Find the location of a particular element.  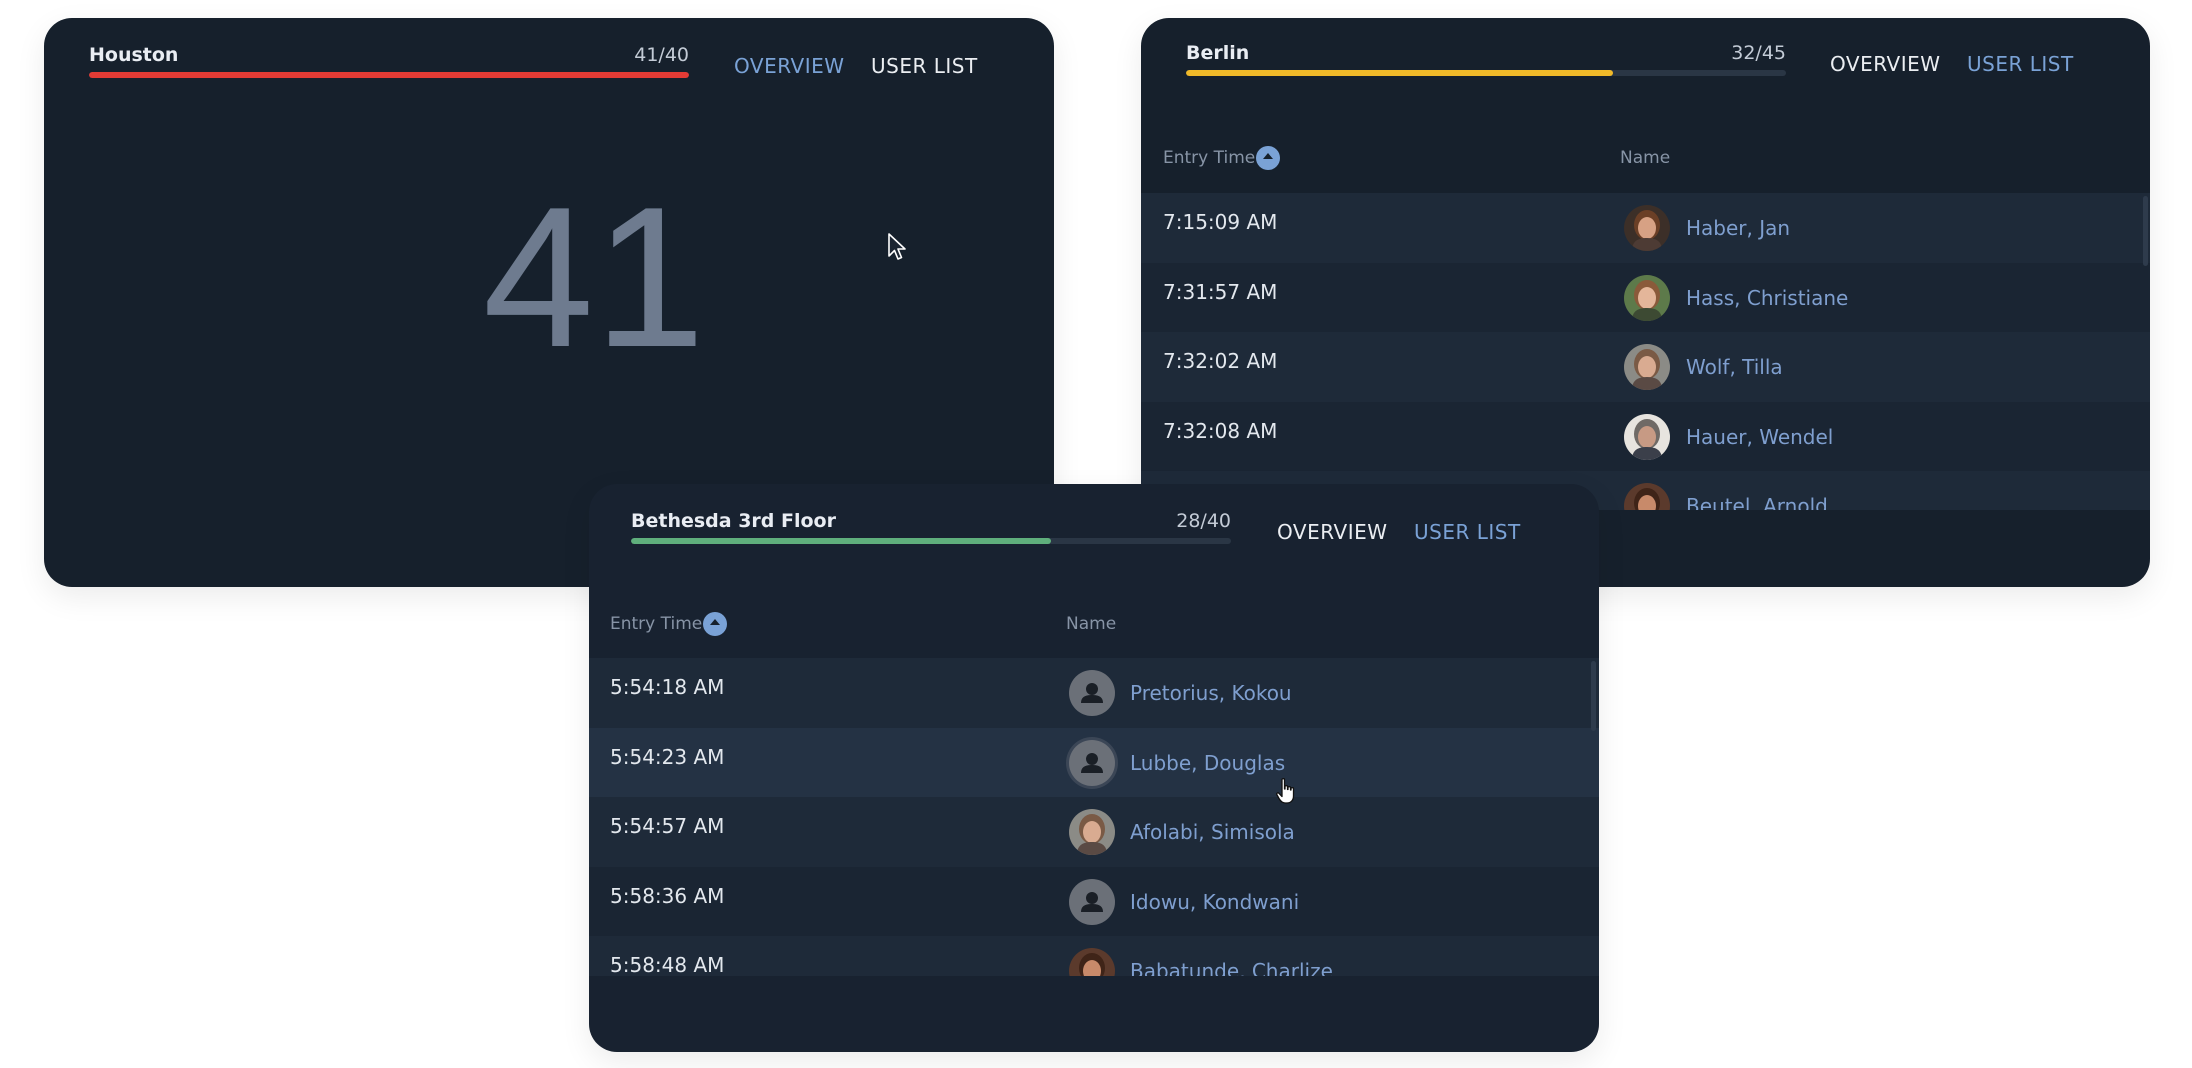

table-row: 5:58:36 AM Idowu, Kondwani is located at coordinates (1094, 901).